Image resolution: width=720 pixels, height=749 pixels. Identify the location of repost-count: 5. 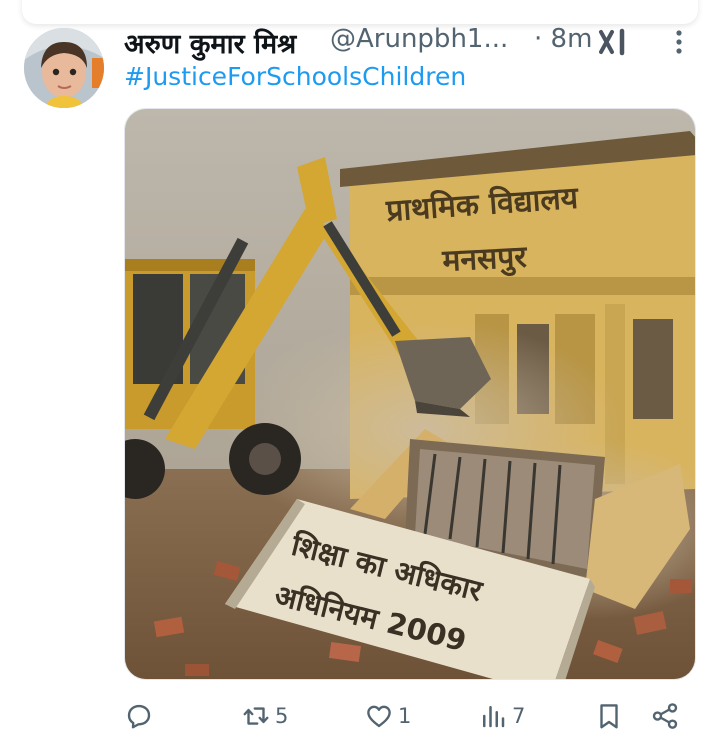
(282, 716).